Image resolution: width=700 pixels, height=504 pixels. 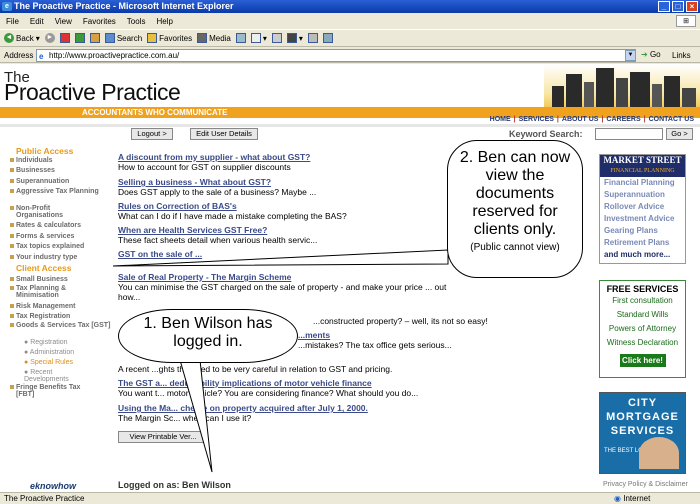 I want to click on edit-page-button: ▾, so click(x=294, y=38).